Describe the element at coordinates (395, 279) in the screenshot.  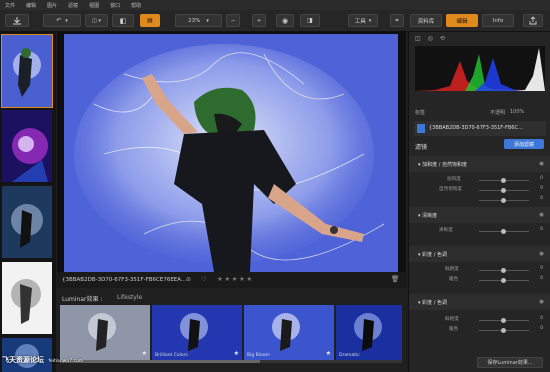
I see `trash-icon: 🗑` at that location.